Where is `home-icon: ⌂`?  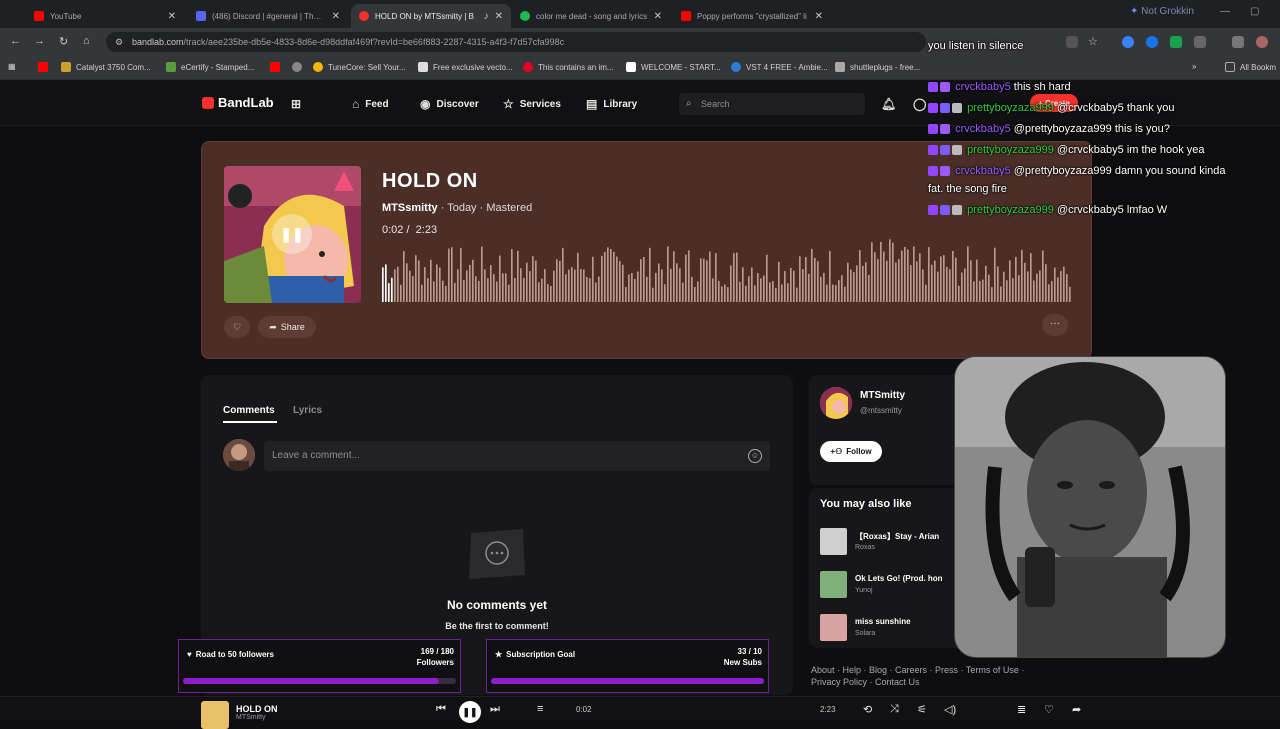 home-icon: ⌂ is located at coordinates (86, 41).